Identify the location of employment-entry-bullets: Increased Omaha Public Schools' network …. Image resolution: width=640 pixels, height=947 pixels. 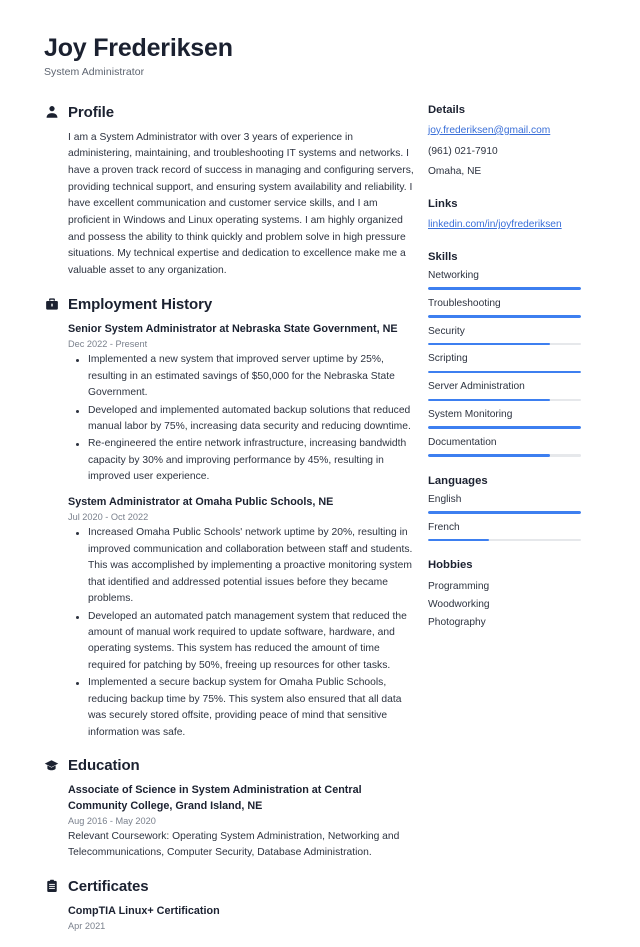
(242, 633).